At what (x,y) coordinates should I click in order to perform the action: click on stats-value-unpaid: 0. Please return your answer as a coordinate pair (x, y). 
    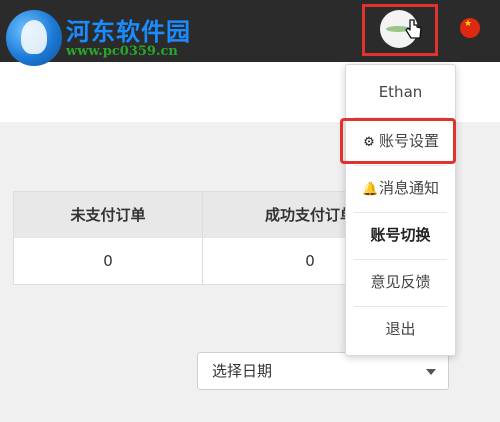
    Looking at the image, I should click on (108, 261).